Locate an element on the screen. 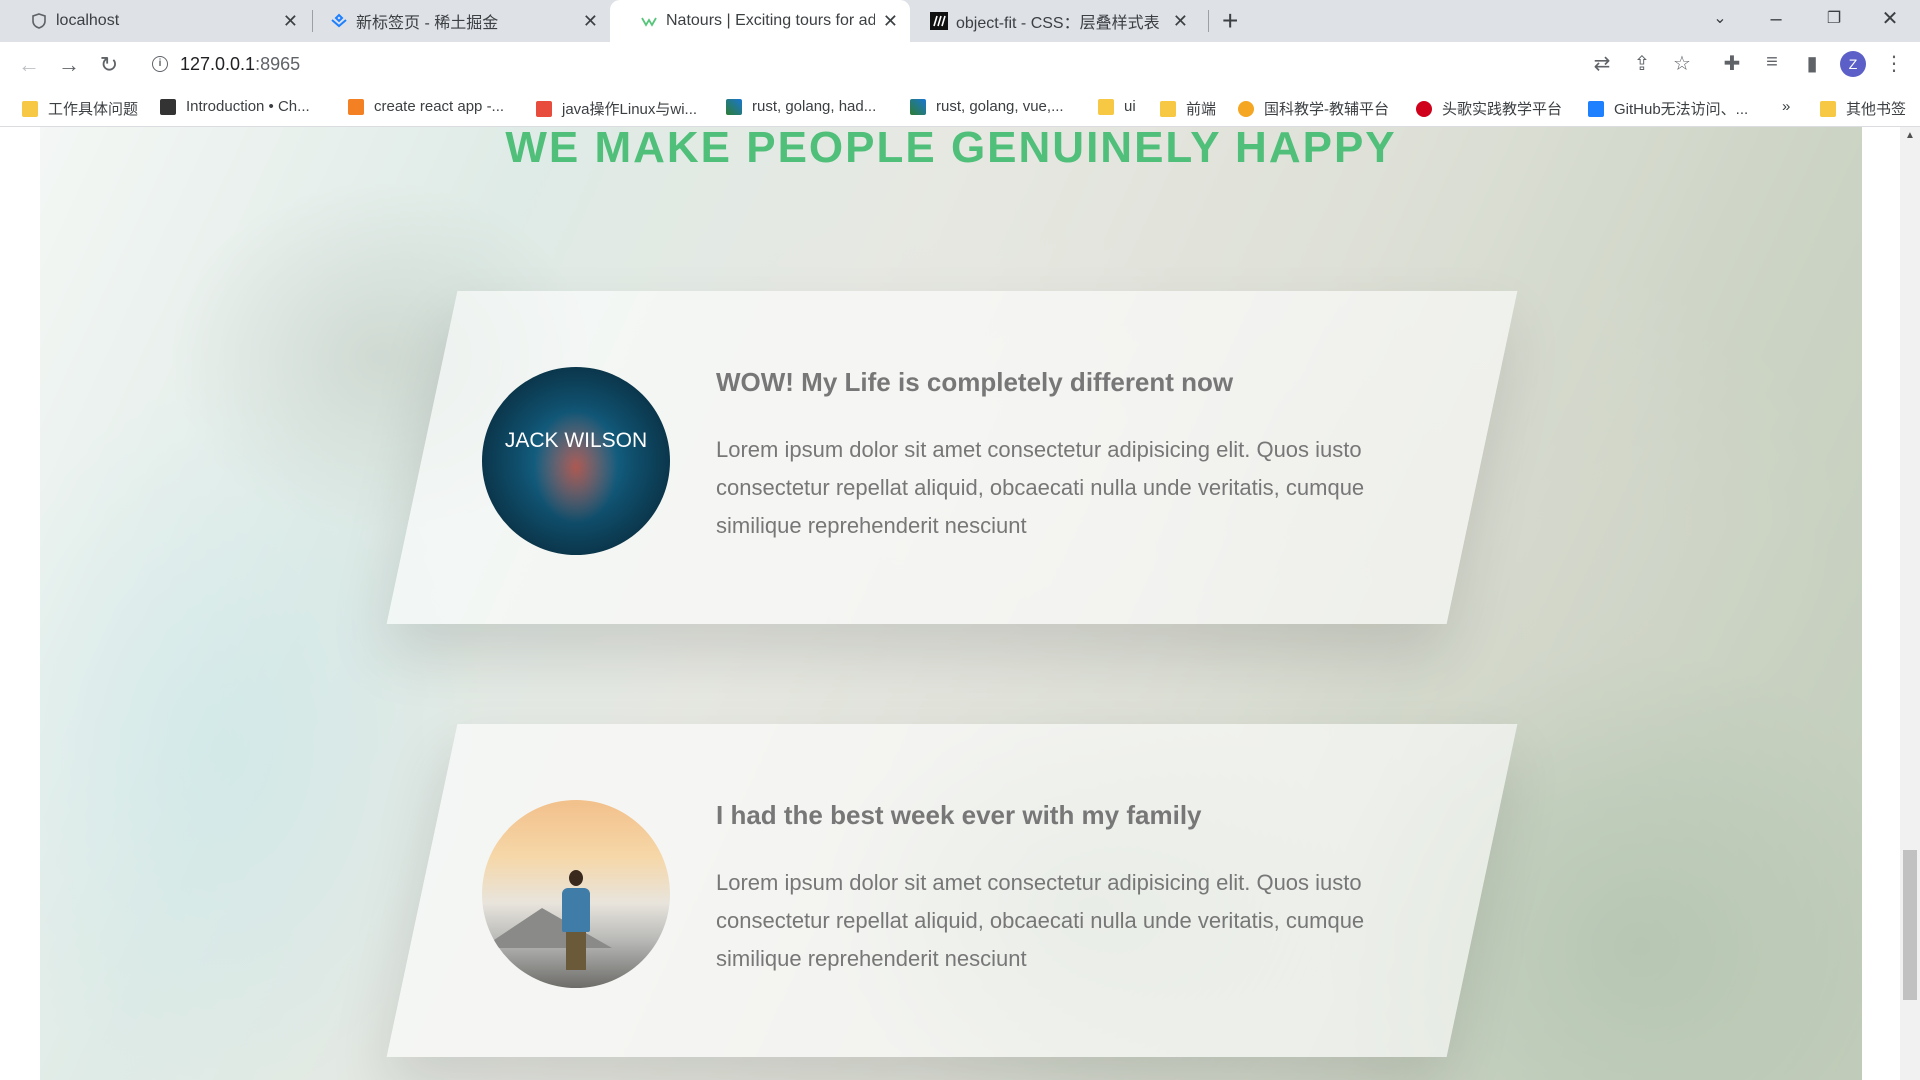  scroll-up-arrow-icon: ▲ is located at coordinates (1910, 135).